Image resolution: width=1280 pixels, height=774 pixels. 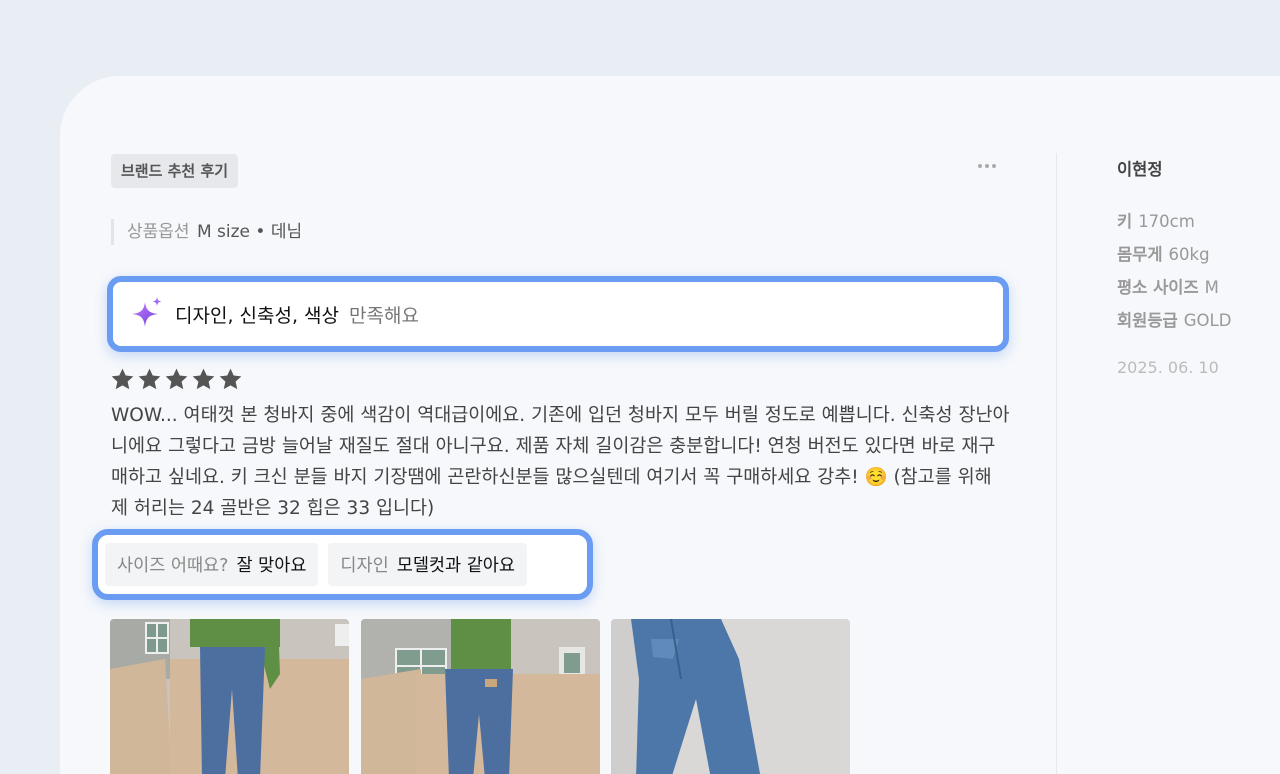 What do you see at coordinates (158, 232) in the screenshot?
I see `product-option-label: 상품옵션` at bounding box center [158, 232].